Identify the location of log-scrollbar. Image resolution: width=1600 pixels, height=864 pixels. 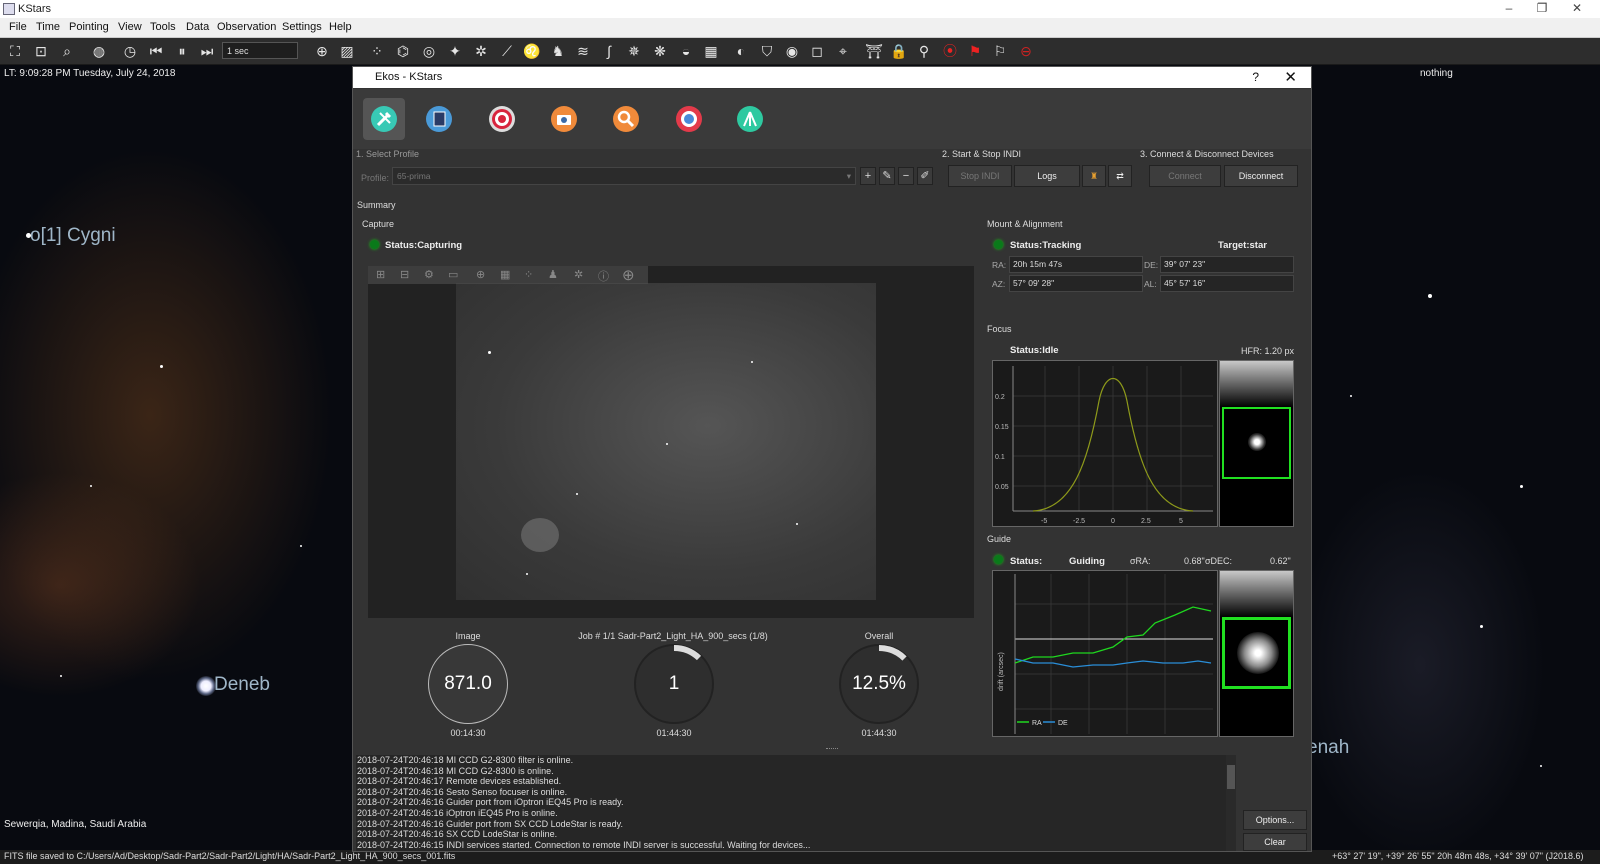
(1231, 803).